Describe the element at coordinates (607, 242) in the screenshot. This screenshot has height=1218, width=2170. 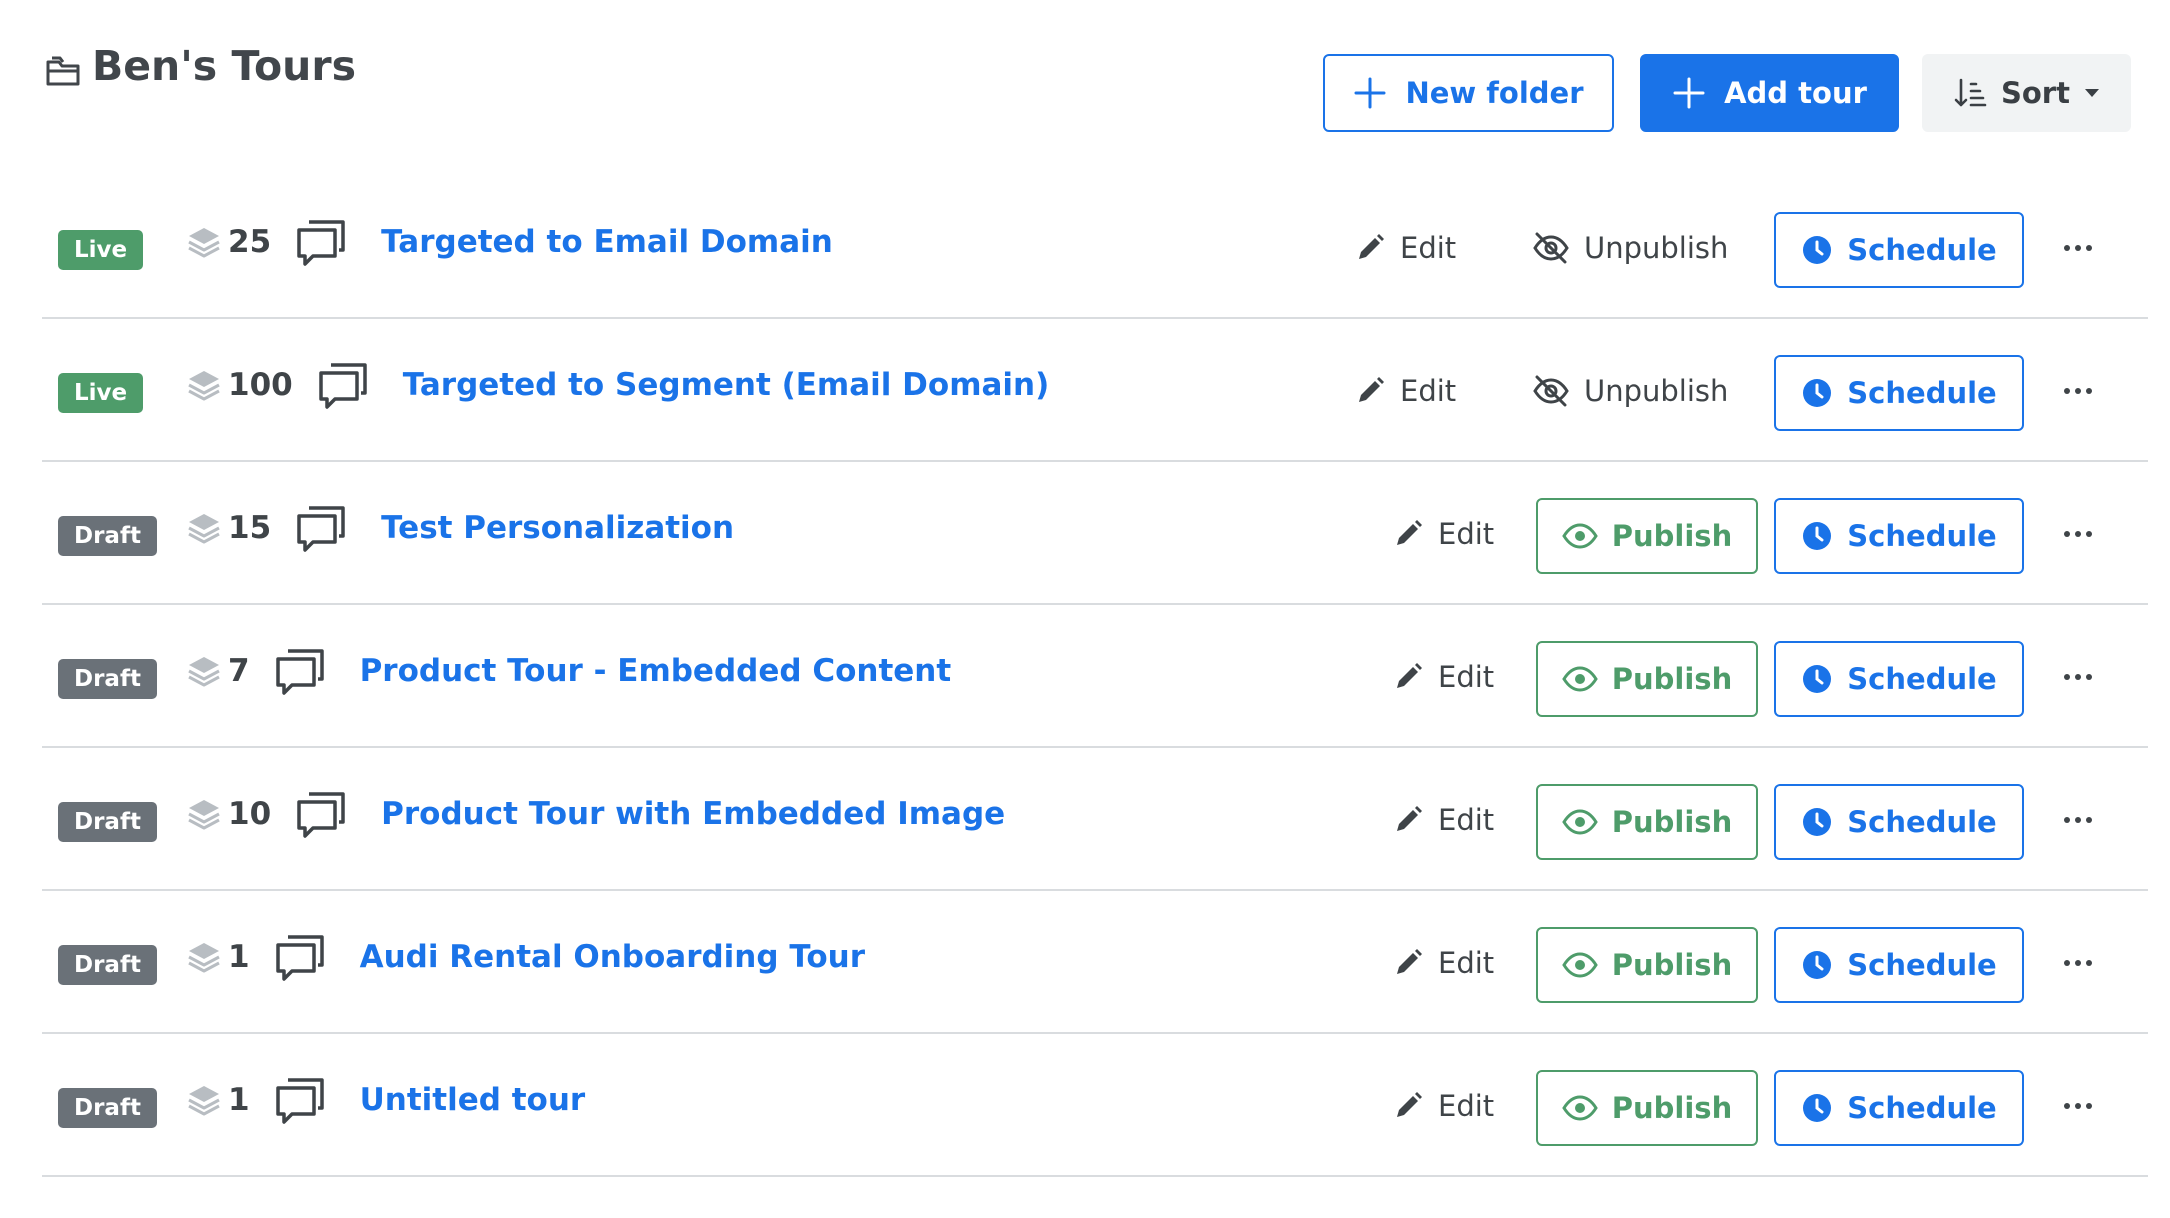
I see `tour-title-link: Targeted to Email Domain` at that location.